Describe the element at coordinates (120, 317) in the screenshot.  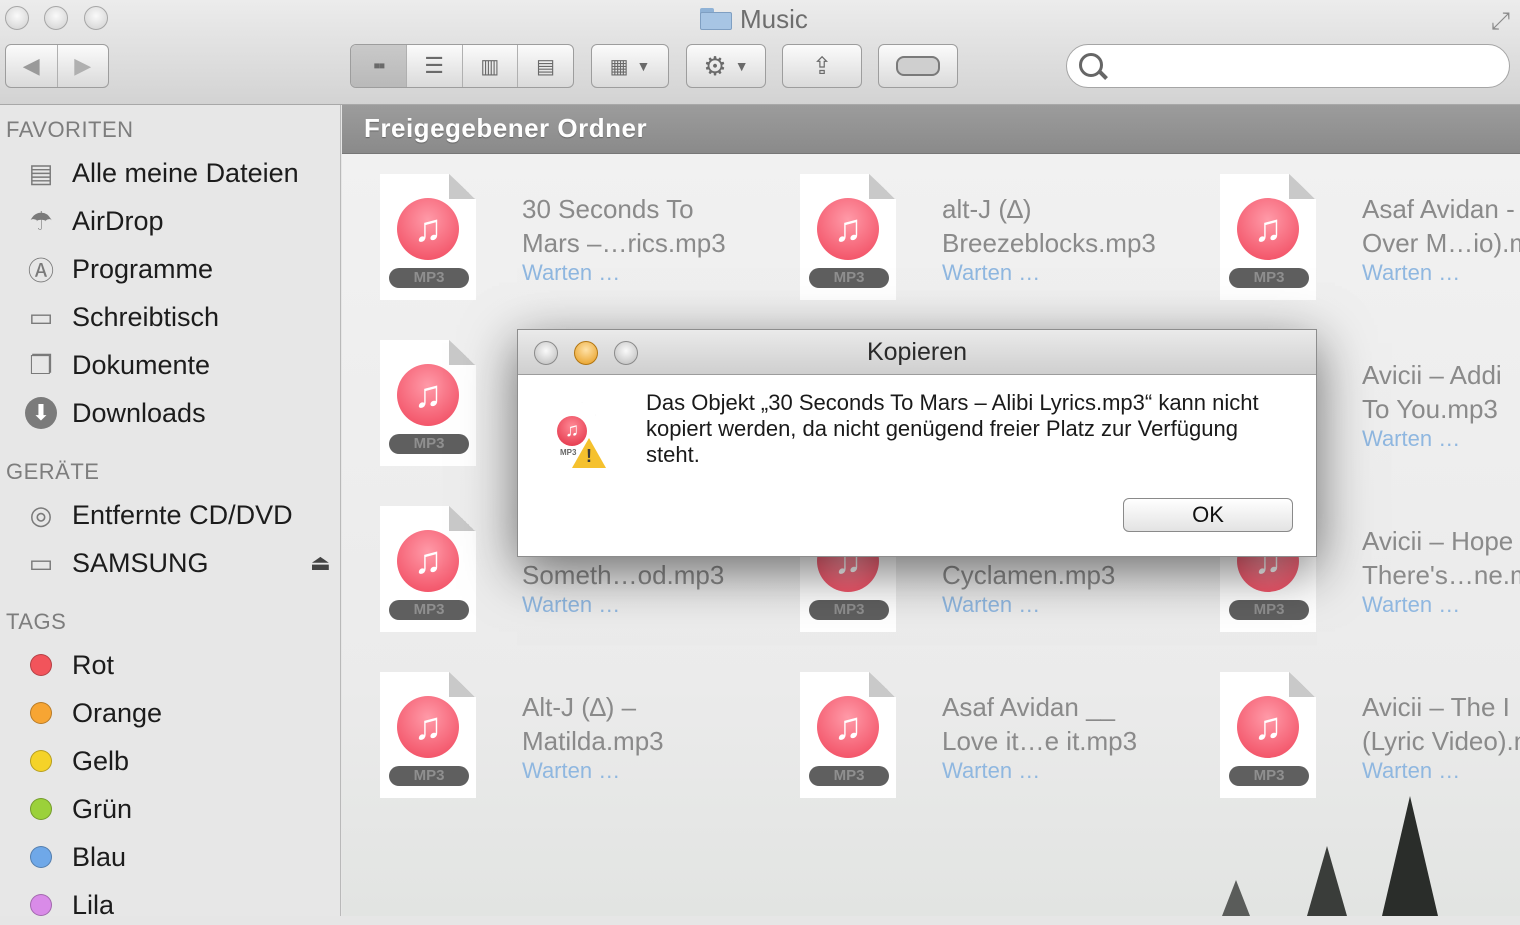
I see `sidebar-item-desktop: ▭ Schreibtisch` at that location.